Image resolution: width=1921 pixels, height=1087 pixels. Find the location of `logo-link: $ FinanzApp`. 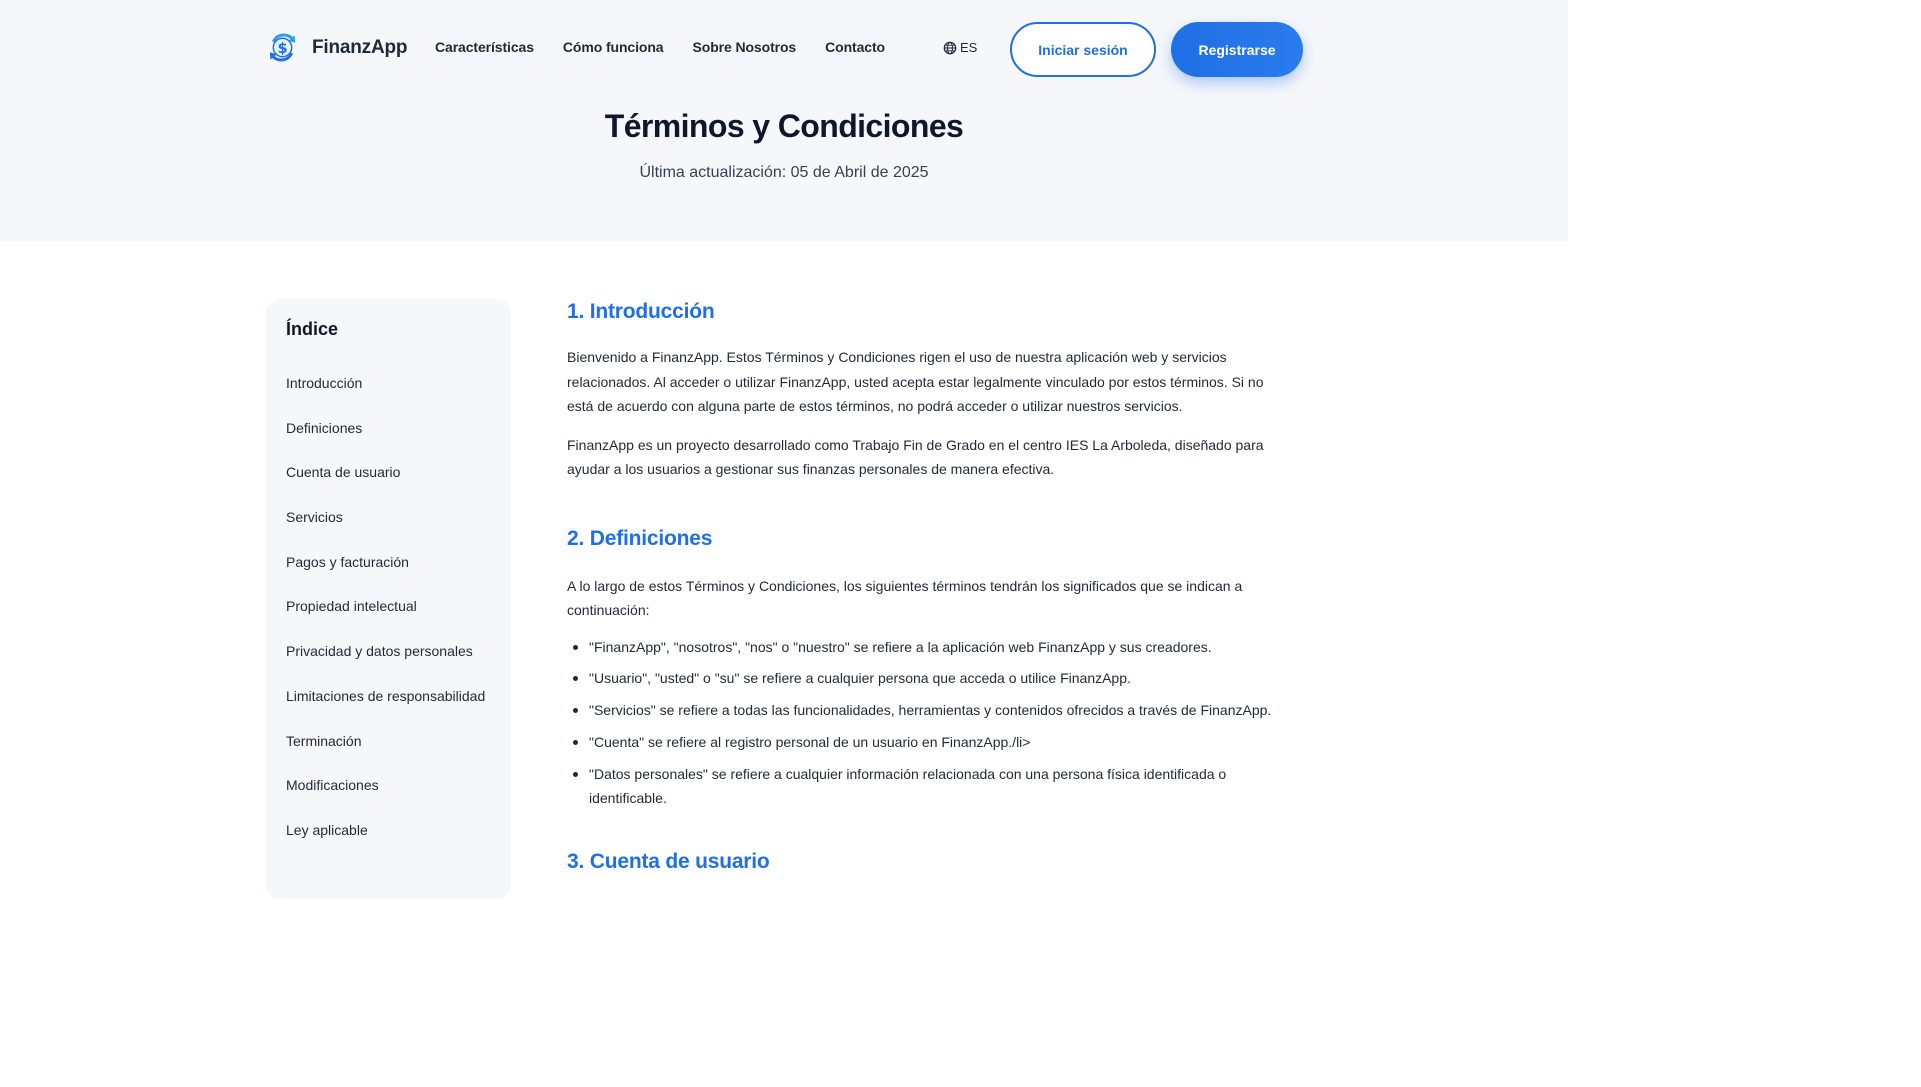

logo-link: $ FinanzApp is located at coordinates (336, 47).